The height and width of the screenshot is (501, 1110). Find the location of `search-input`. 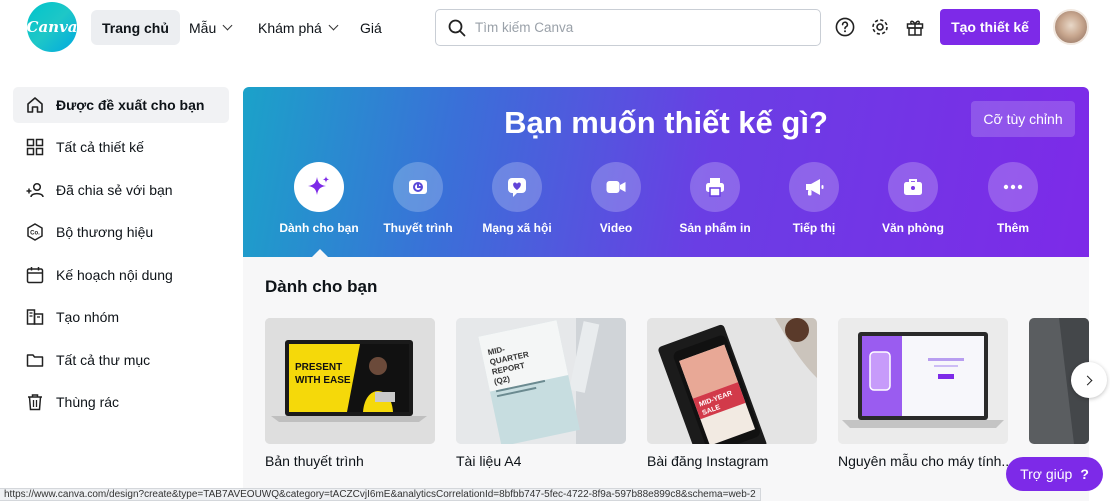

search-input is located at coordinates (635, 27).